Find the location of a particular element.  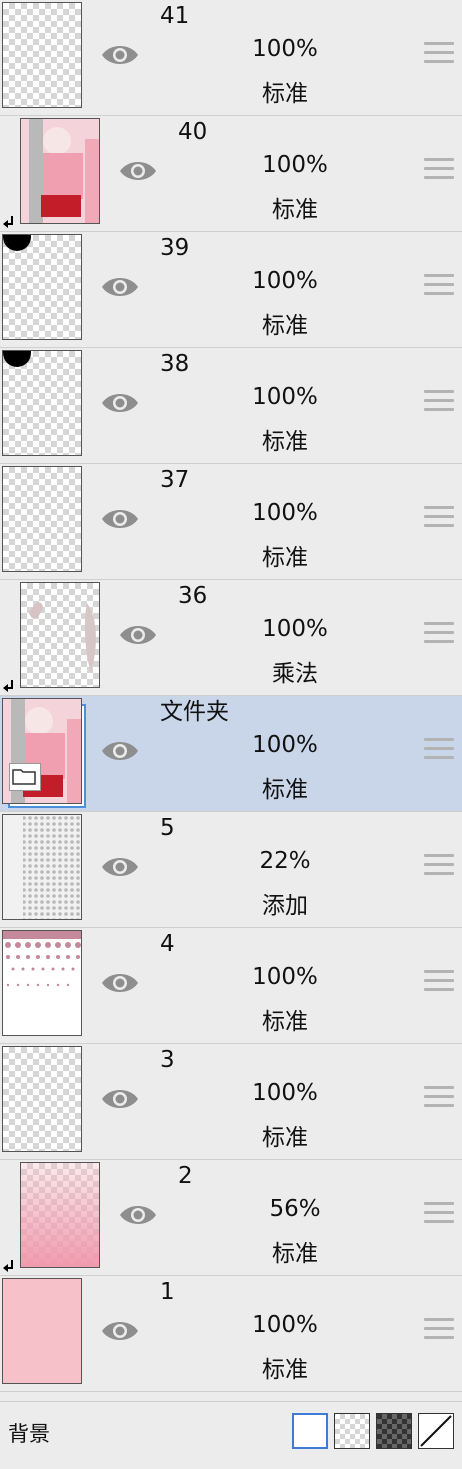

layer-name: 2 is located at coordinates (185, 1176).